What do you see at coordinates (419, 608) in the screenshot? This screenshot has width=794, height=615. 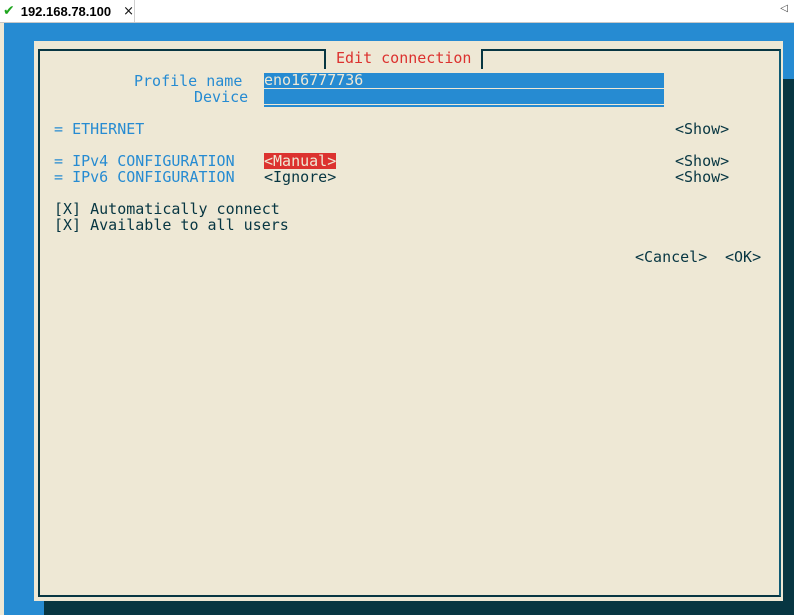 I see `dialog-shadow-bottom` at bounding box center [419, 608].